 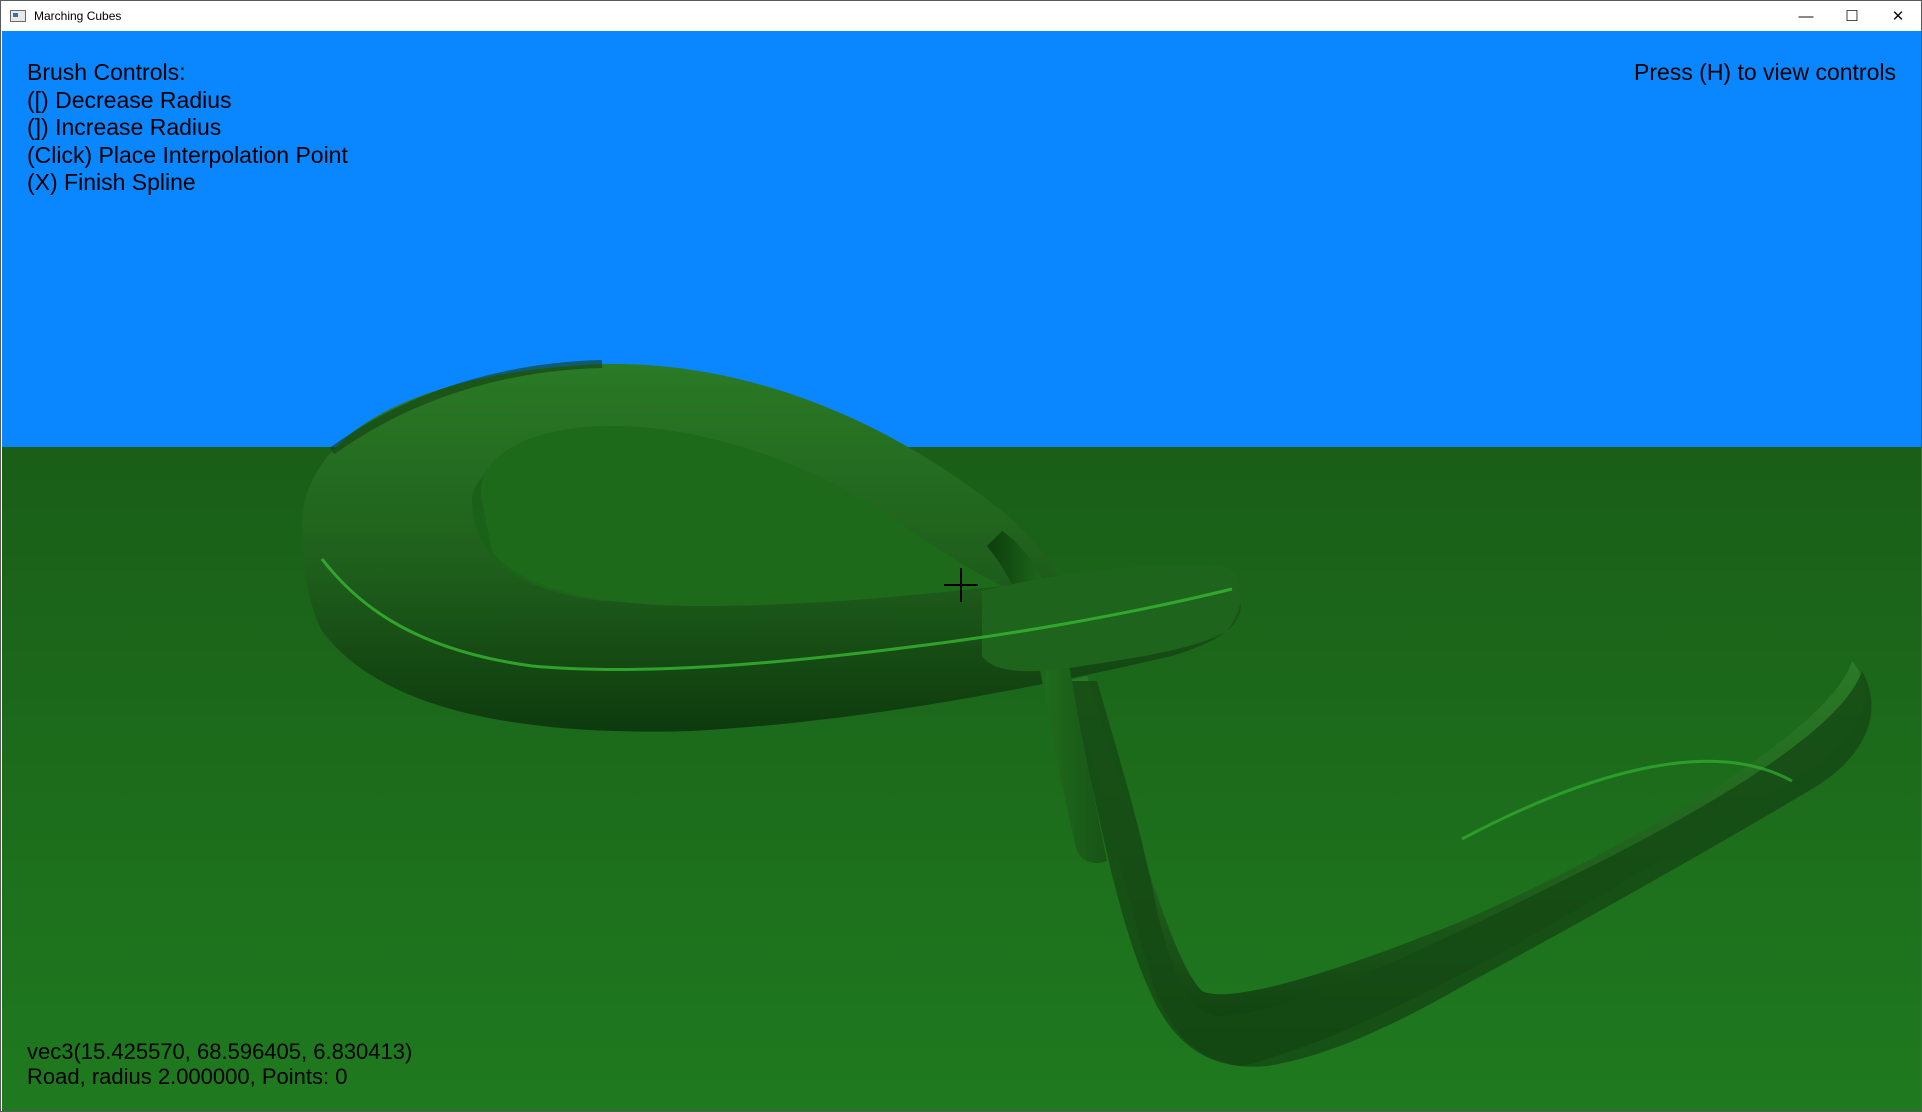 What do you see at coordinates (18, 16) in the screenshot?
I see `app-icon` at bounding box center [18, 16].